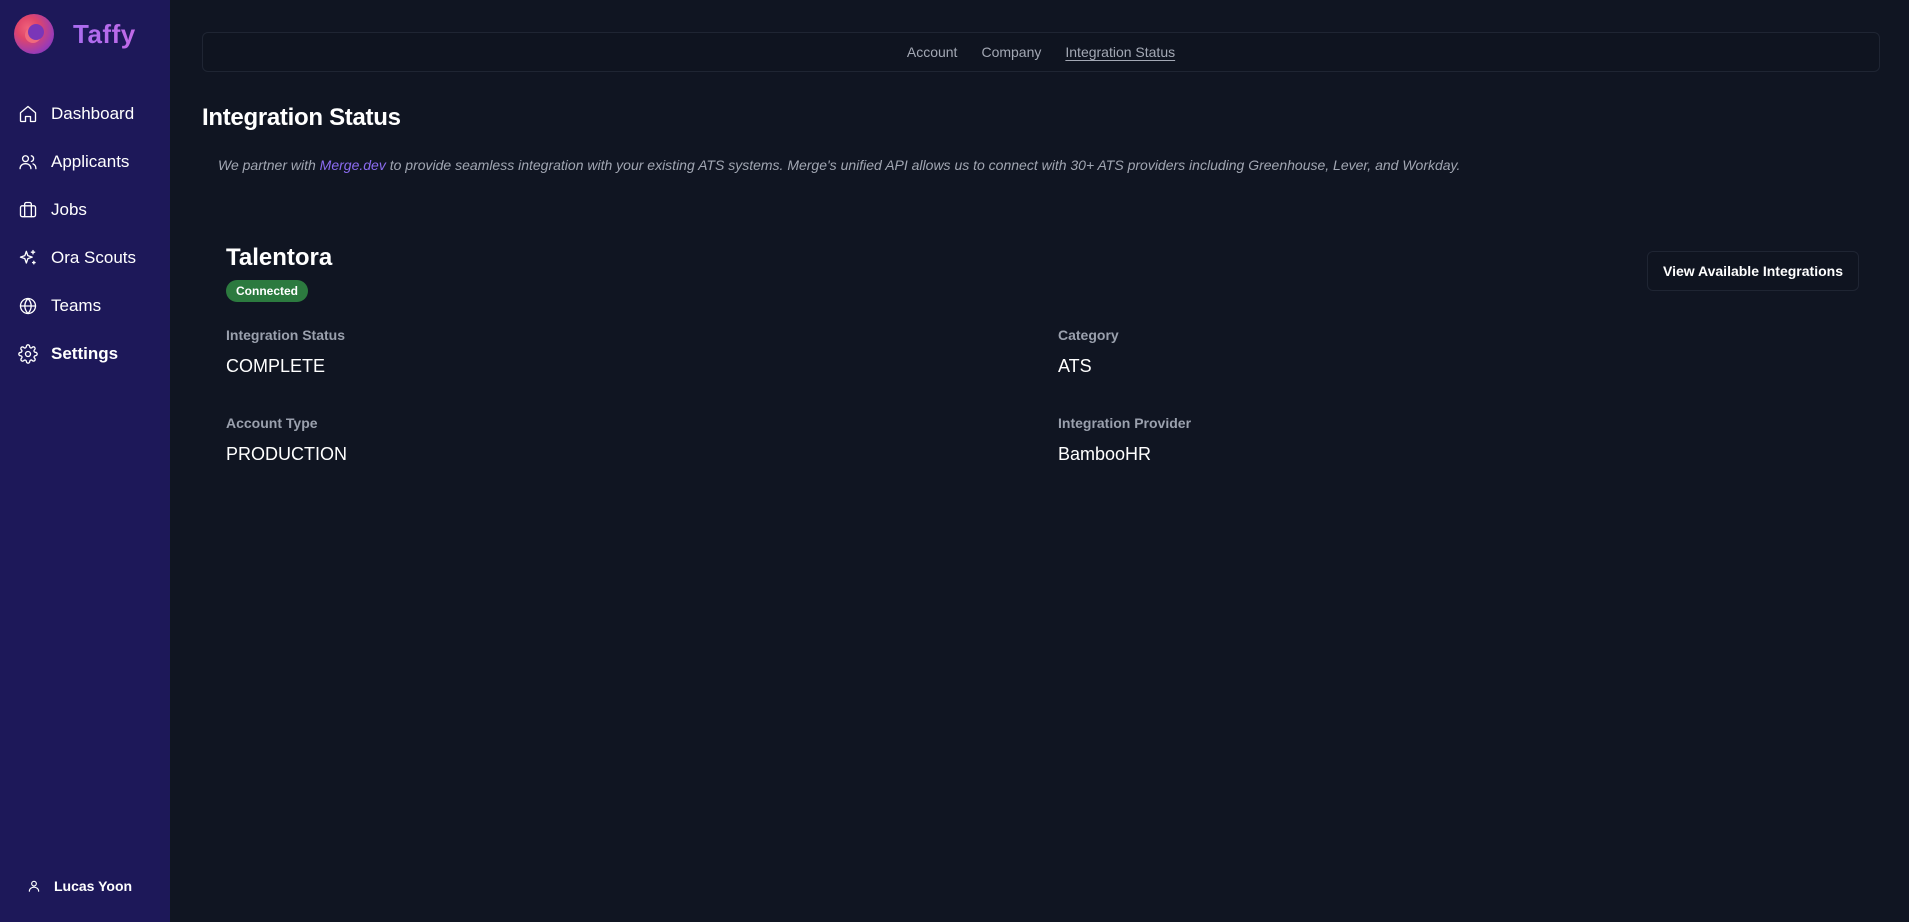  I want to click on field-label: Category, so click(1088, 335).